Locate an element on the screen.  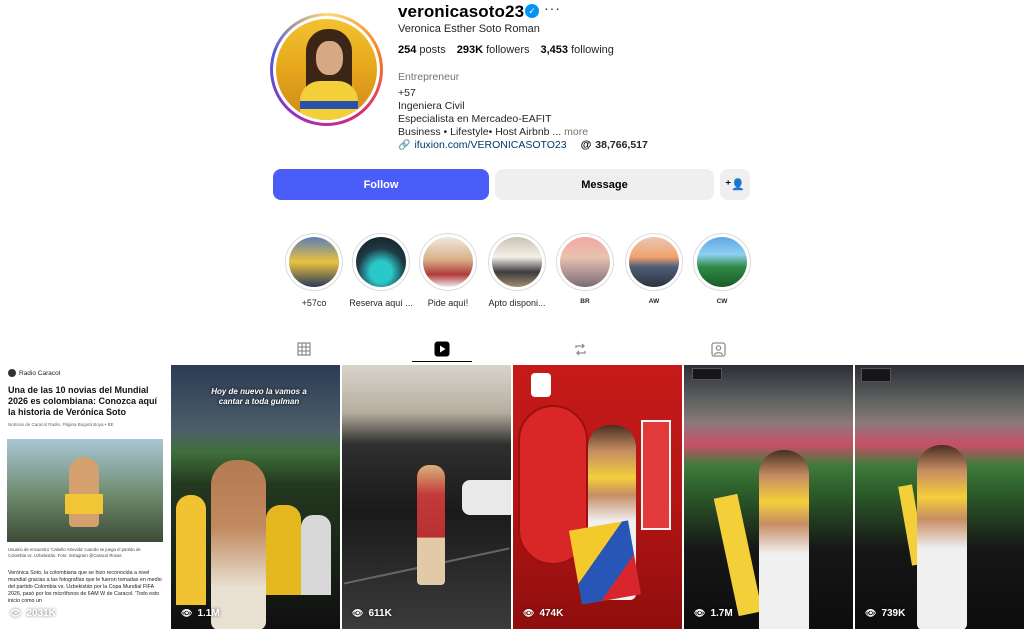
bio-line: Especialista en Mercadeo-EAFIT is located at coordinates (475, 119).